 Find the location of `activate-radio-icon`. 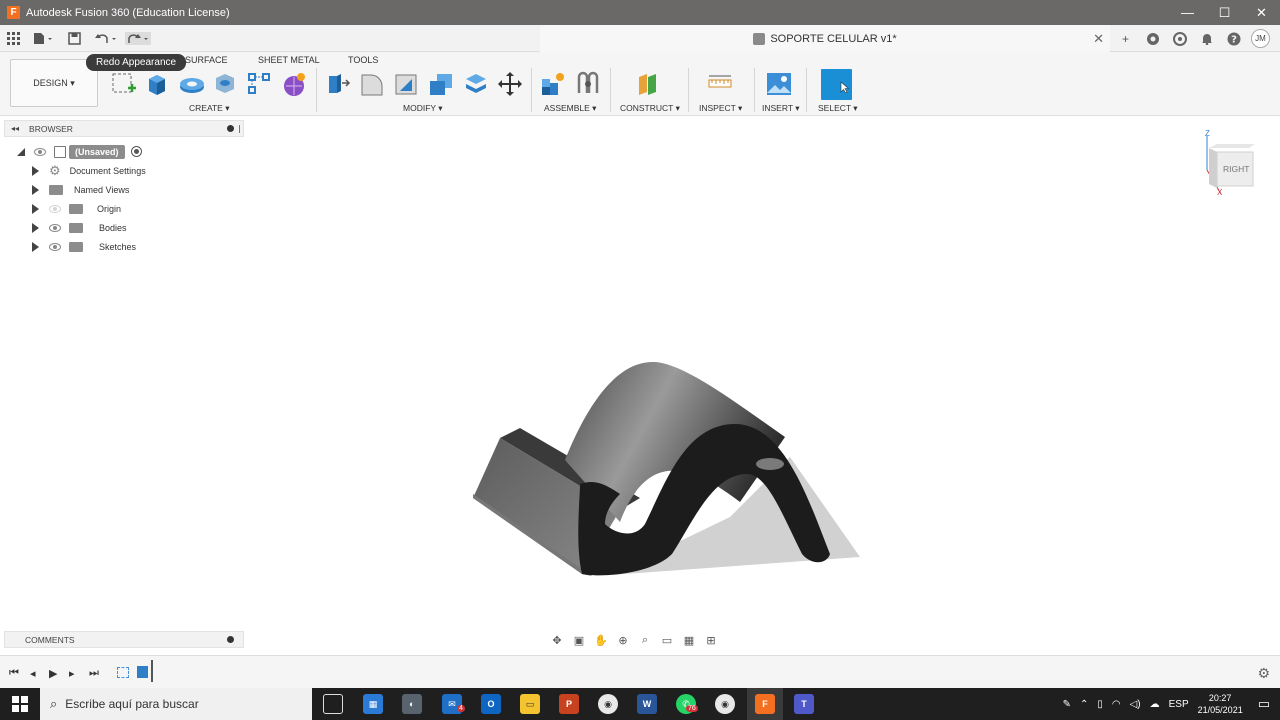

activate-radio-icon is located at coordinates (136, 151).